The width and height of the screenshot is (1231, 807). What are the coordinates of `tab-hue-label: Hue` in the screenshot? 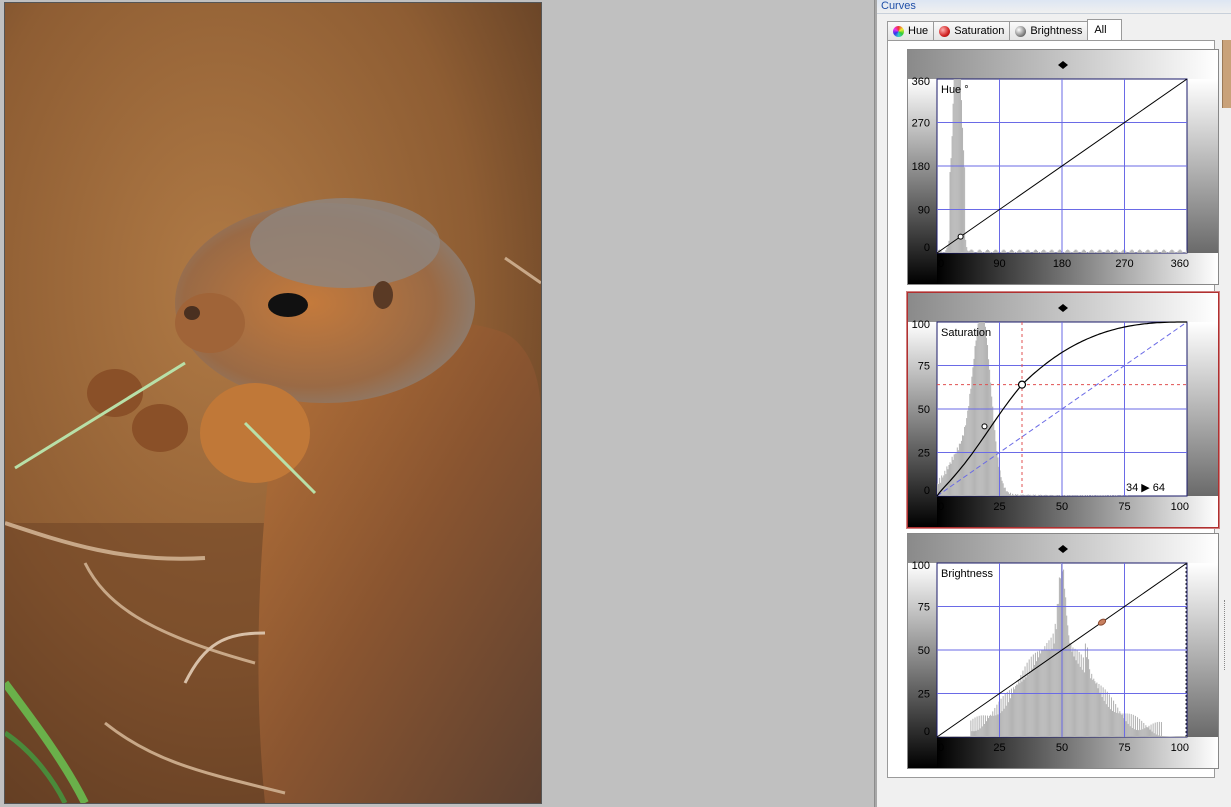 It's located at (918, 31).